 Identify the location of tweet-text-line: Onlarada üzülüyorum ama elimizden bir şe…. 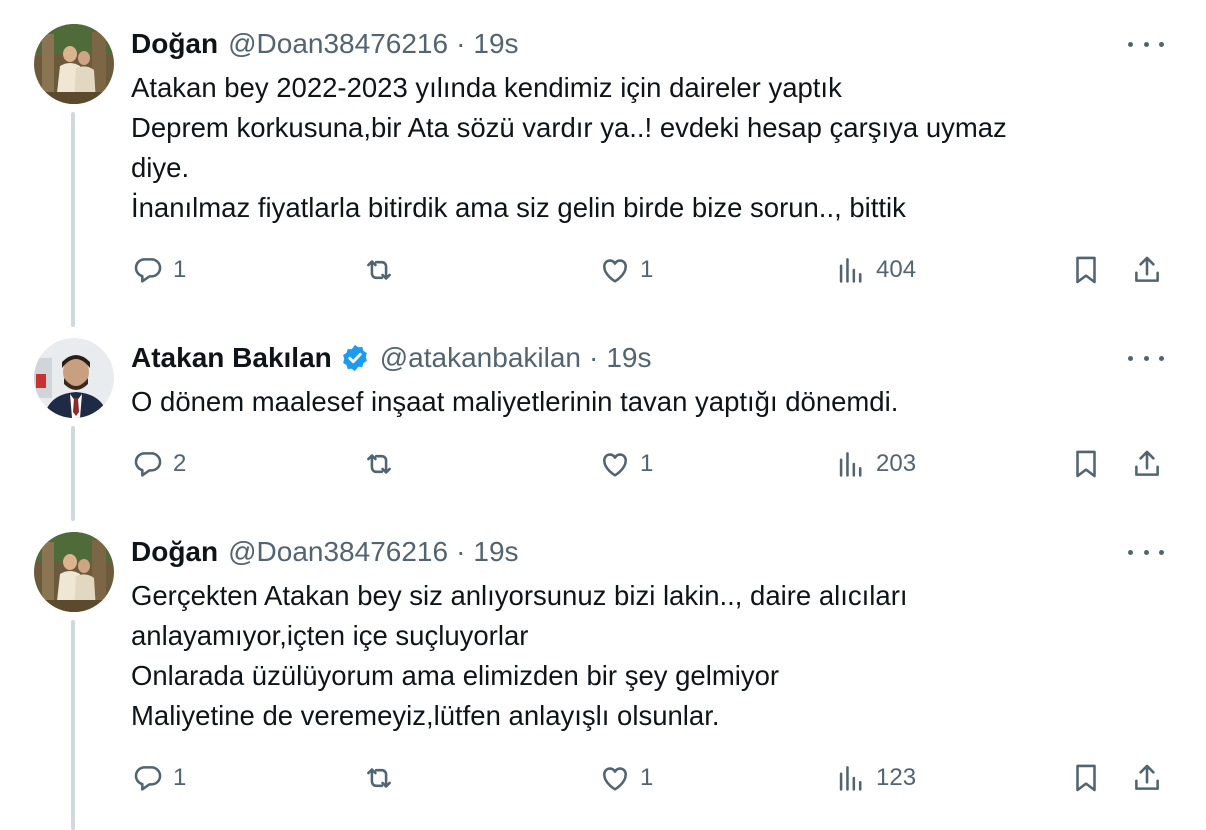
(455, 675).